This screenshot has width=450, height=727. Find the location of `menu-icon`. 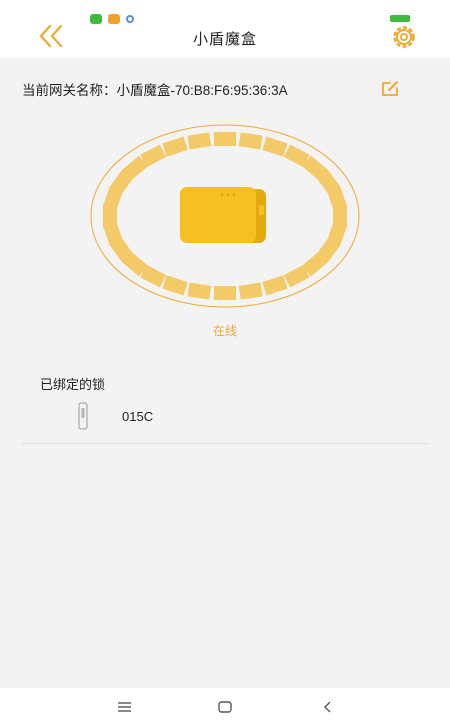

menu-icon is located at coordinates (124, 707).